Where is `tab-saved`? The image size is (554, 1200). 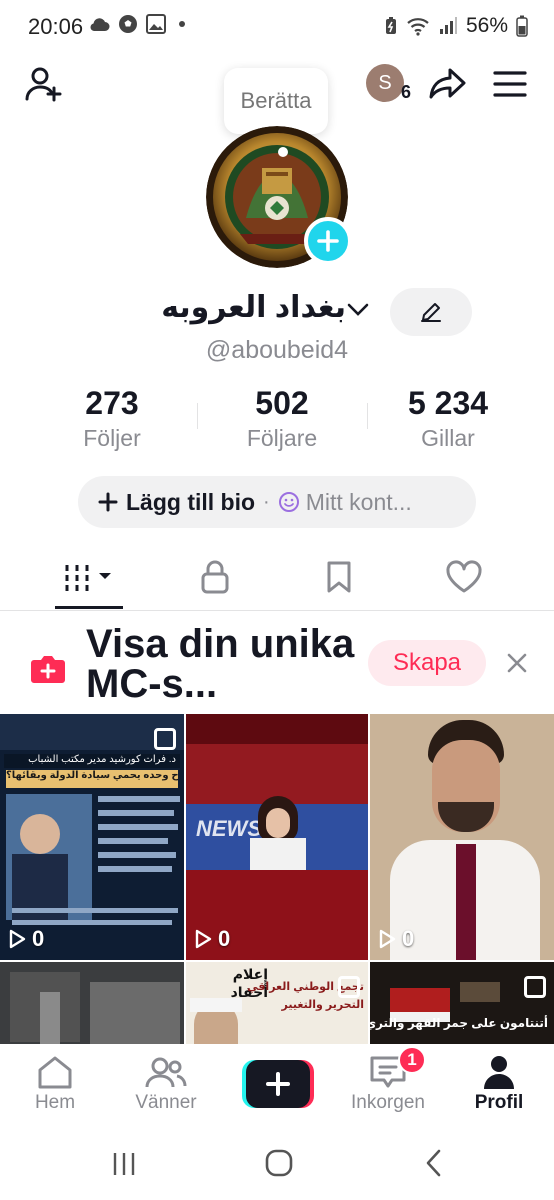
tab-saved is located at coordinates (339, 577).